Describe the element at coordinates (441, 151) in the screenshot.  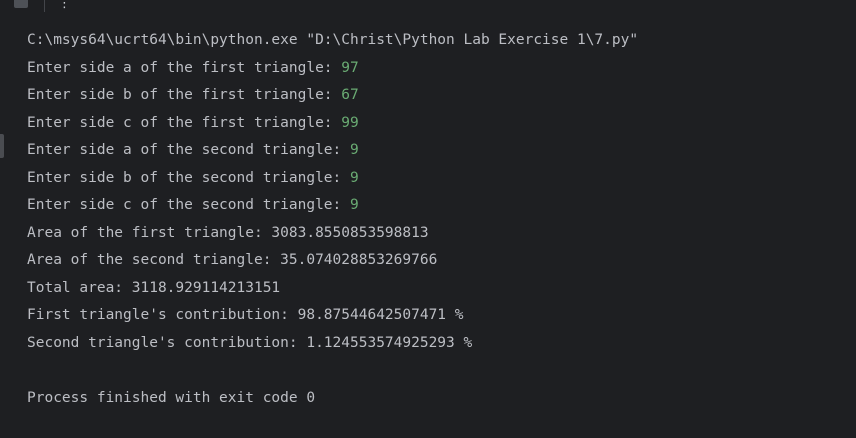
I see `prompt-line: Enter side a of the second triangle: 9` at that location.